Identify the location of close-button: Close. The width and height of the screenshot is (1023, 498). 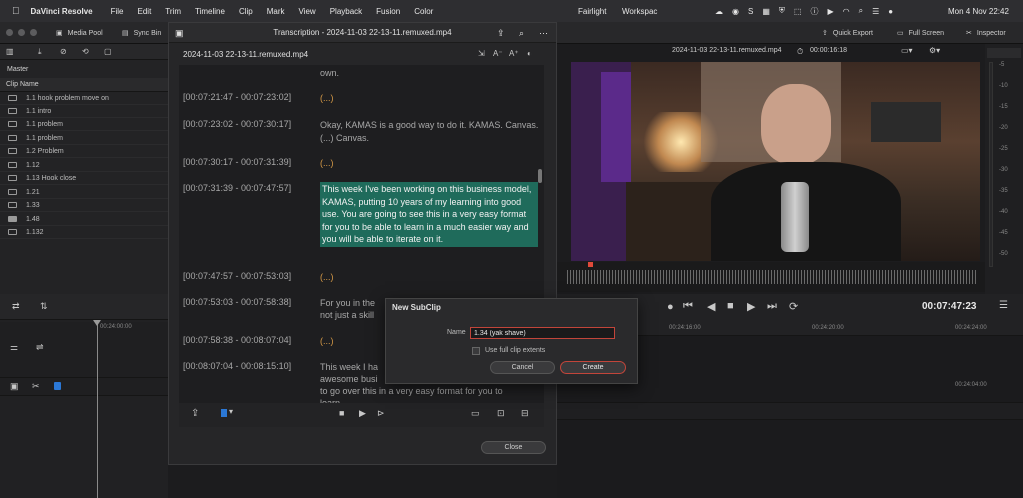
(513, 447).